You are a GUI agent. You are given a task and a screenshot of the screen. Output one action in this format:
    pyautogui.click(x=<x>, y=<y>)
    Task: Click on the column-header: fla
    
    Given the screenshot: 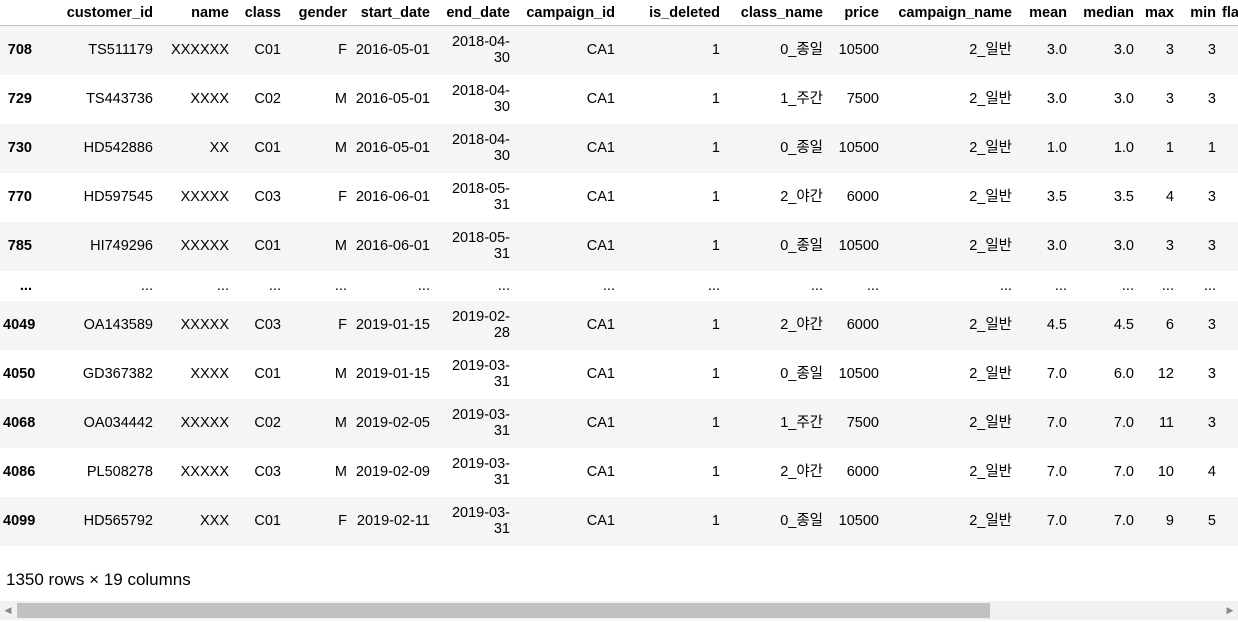 What is the action you would take?
    pyautogui.click(x=1228, y=13)
    